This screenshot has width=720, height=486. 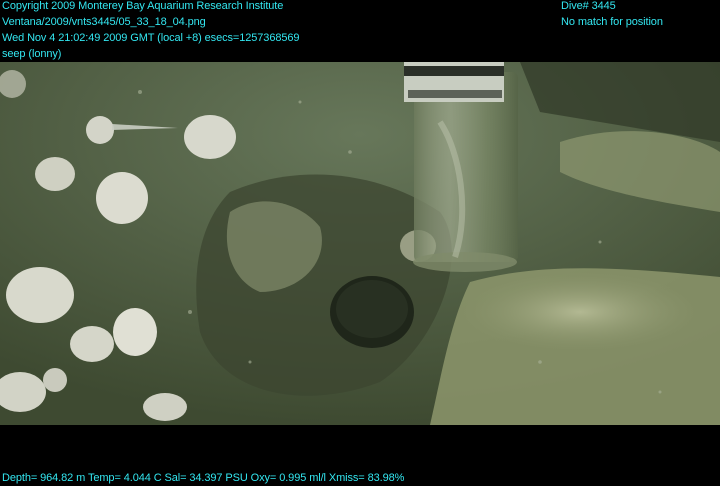 What do you see at coordinates (588, 6) in the screenshot?
I see `dive-number-text: Dive# 3445` at bounding box center [588, 6].